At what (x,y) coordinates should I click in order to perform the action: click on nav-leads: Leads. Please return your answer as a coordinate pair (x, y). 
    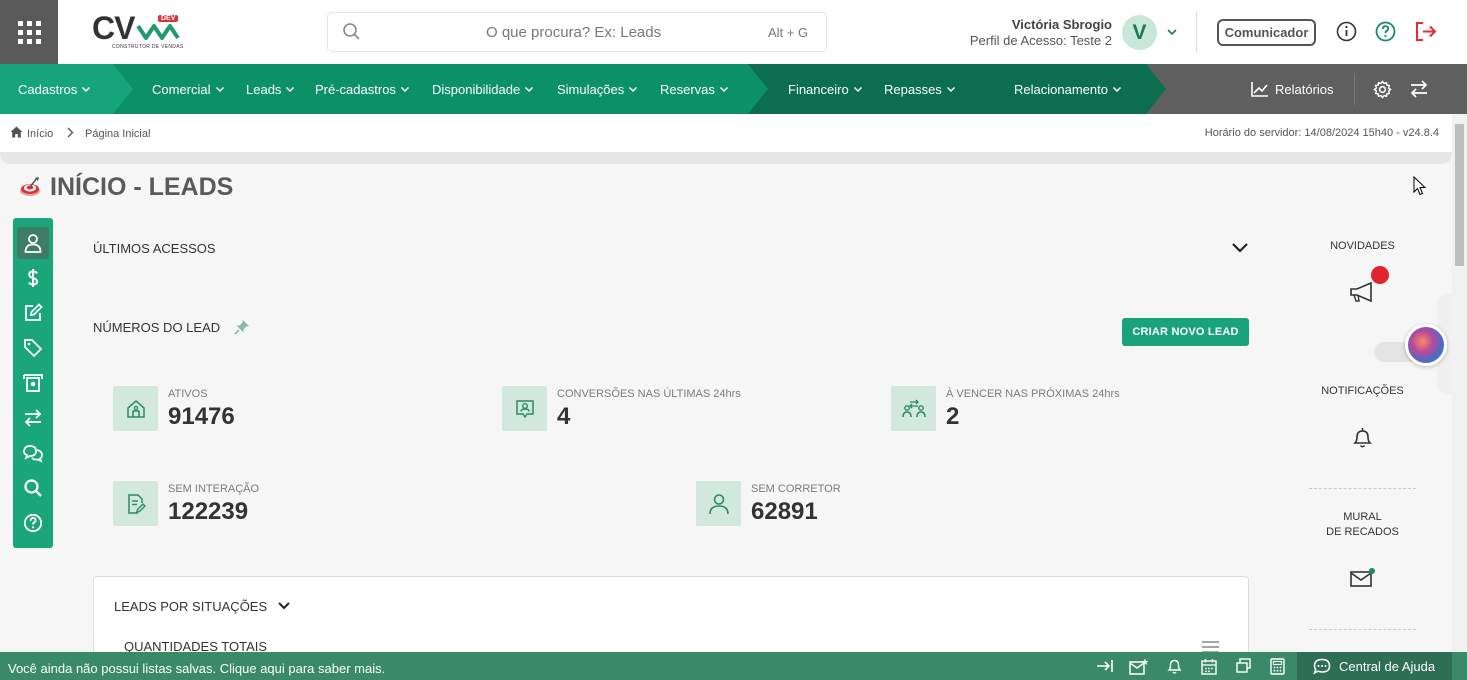
    Looking at the image, I should click on (270, 89).